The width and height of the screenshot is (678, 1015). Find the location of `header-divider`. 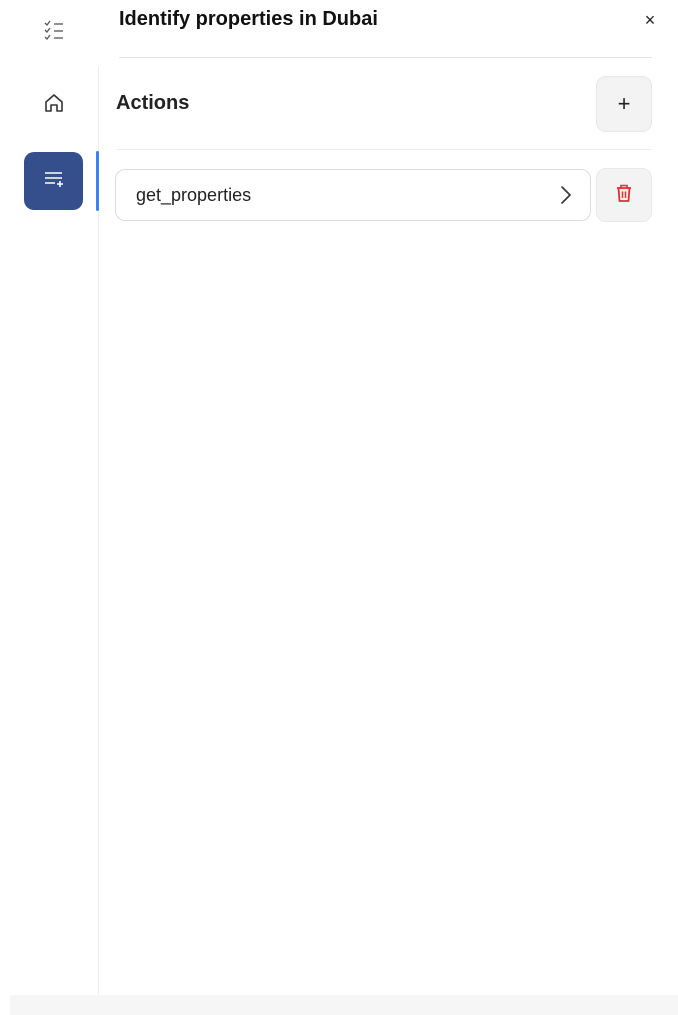

header-divider is located at coordinates (385, 57).